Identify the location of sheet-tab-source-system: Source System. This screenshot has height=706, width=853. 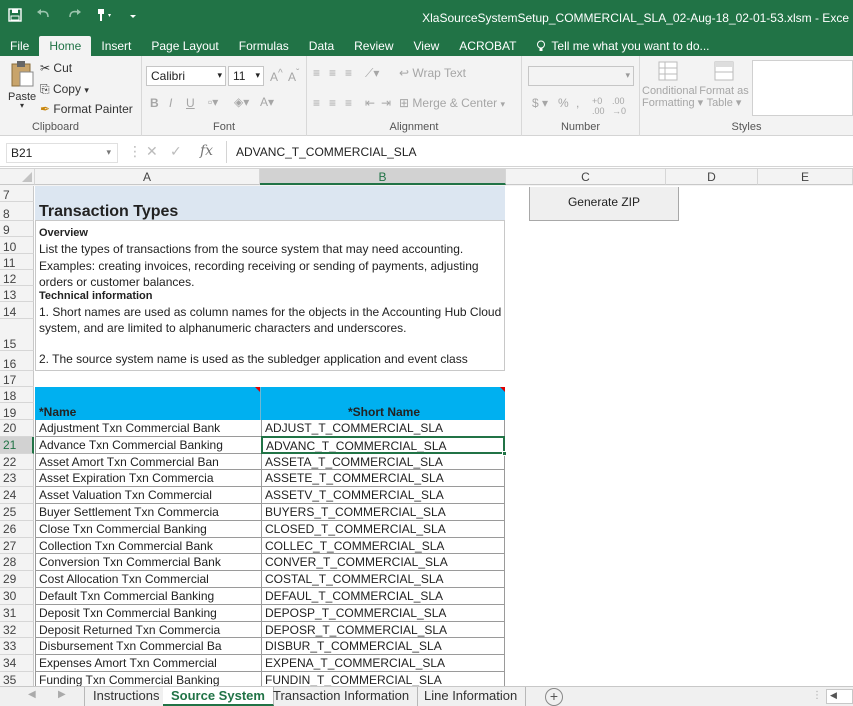
(218, 696).